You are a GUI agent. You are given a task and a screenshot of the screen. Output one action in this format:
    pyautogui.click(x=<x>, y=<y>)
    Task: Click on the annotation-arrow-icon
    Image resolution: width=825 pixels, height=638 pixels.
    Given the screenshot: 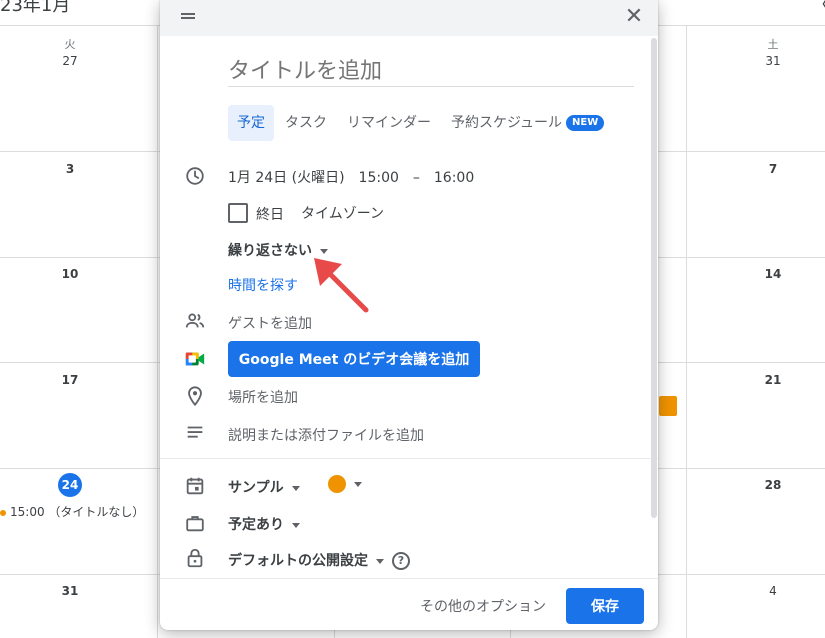 What is the action you would take?
    pyautogui.click(x=341, y=285)
    